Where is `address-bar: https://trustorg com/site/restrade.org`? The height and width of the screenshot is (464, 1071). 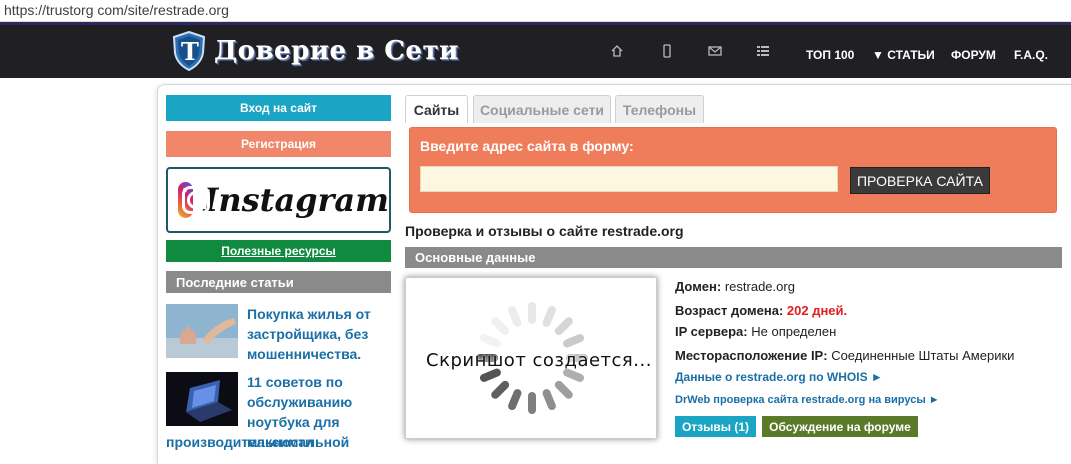
address-bar: https://trustorg com/site/restrade.org is located at coordinates (535, 11).